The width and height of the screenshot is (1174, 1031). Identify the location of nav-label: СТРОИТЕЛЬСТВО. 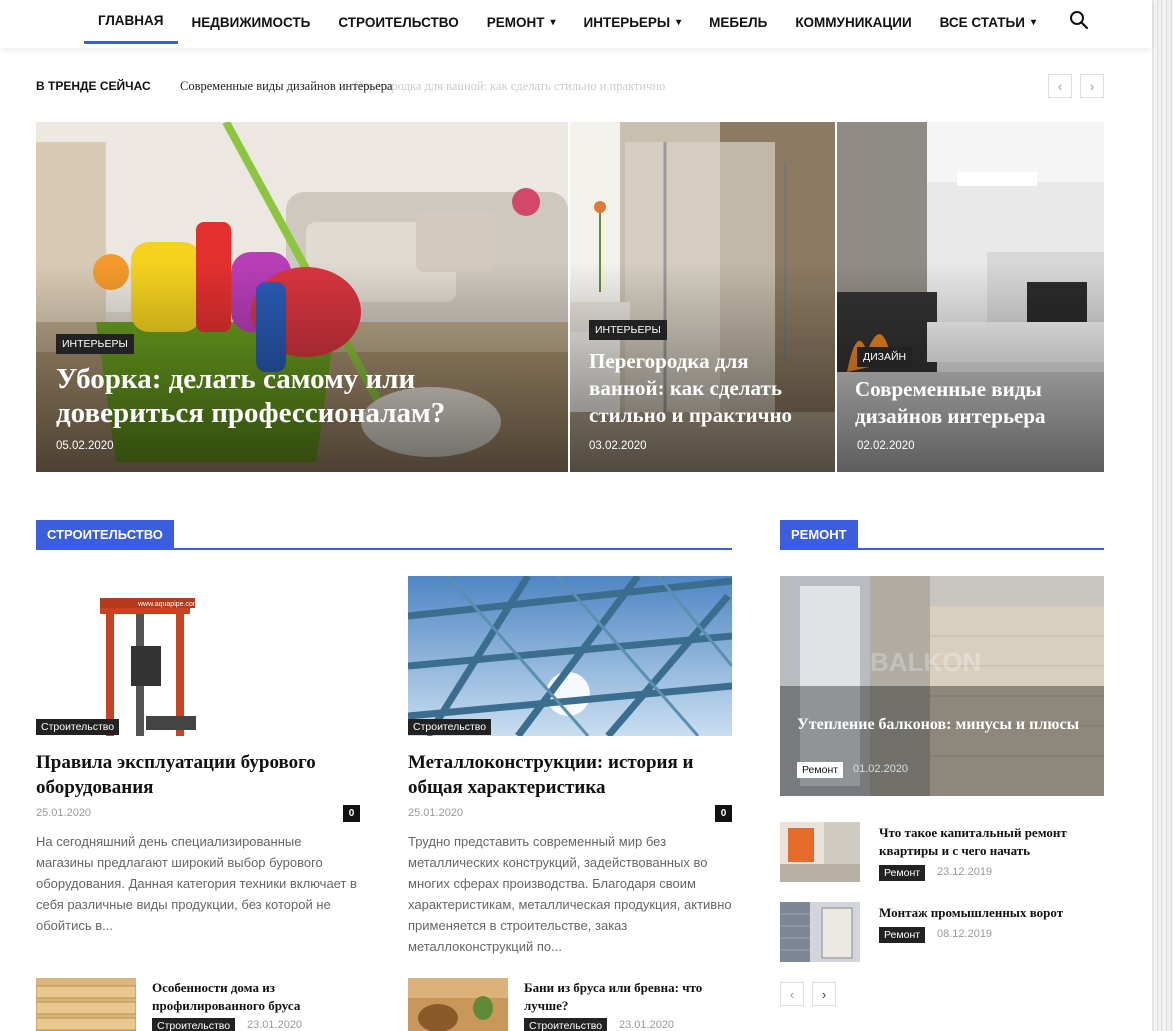
(398, 22).